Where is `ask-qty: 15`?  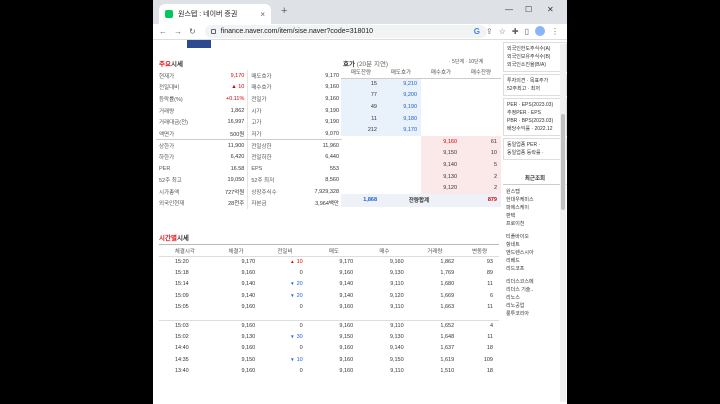 ask-qty: 15 is located at coordinates (361, 84).